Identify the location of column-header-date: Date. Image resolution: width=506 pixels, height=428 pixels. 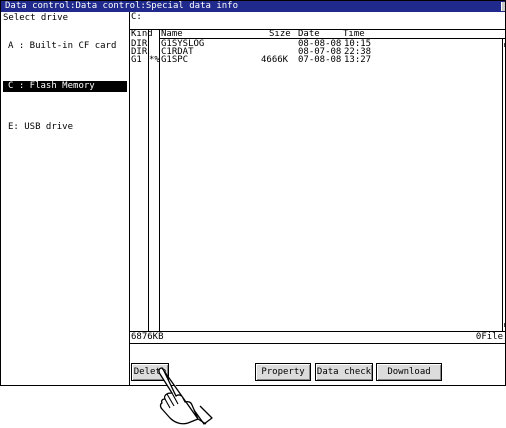
(309, 34).